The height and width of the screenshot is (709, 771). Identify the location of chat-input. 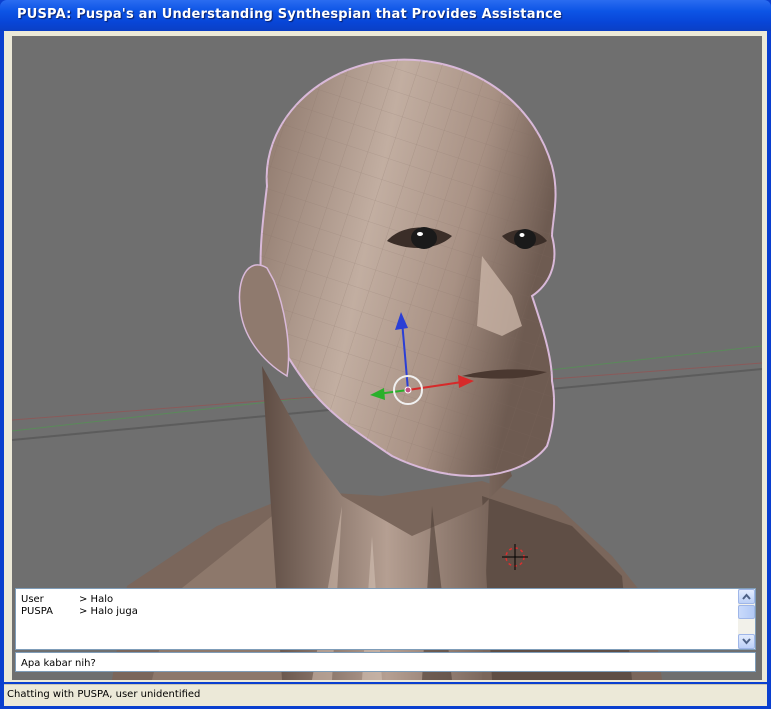
(385, 662).